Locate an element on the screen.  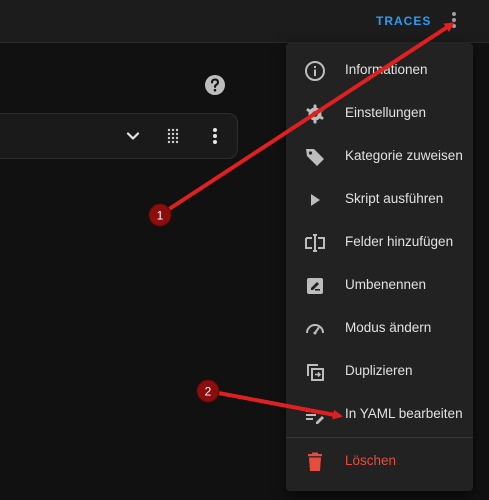
menu-item-kategorie-zuweisen: Kategorie zuweisen is located at coordinates (379, 157).